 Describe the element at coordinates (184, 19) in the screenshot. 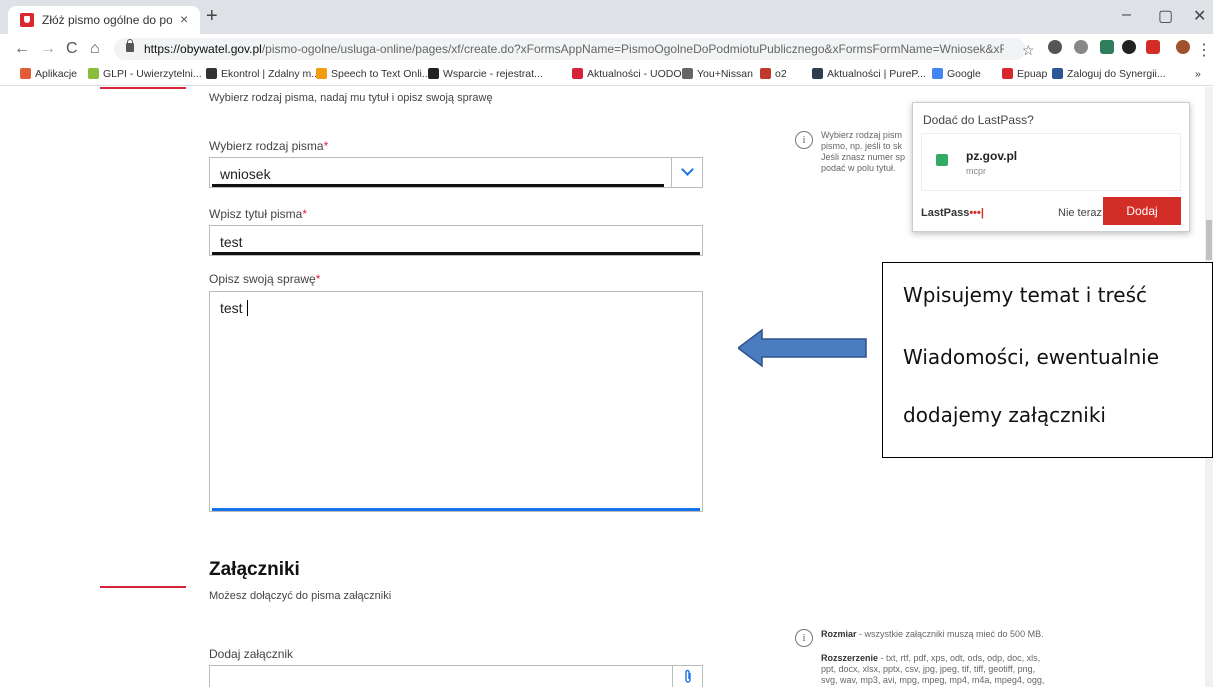

I see `tab-close-button: ×` at that location.